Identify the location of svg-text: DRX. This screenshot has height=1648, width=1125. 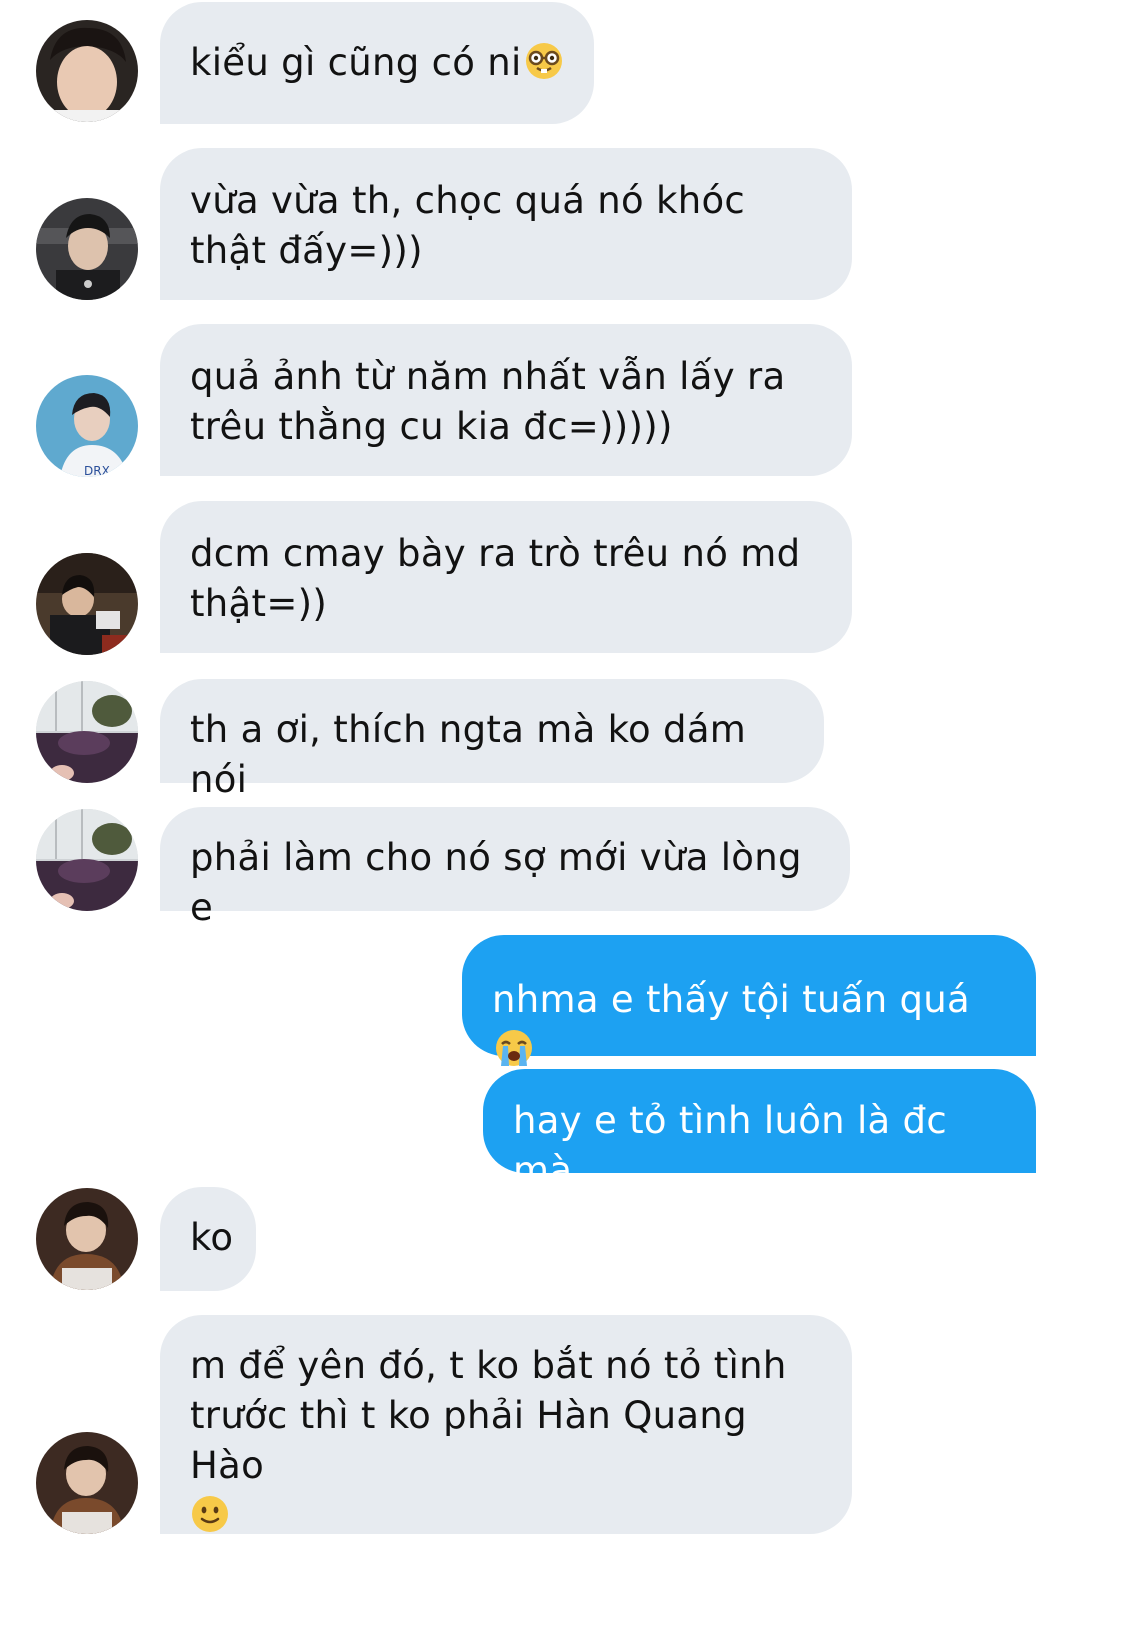
(97, 470).